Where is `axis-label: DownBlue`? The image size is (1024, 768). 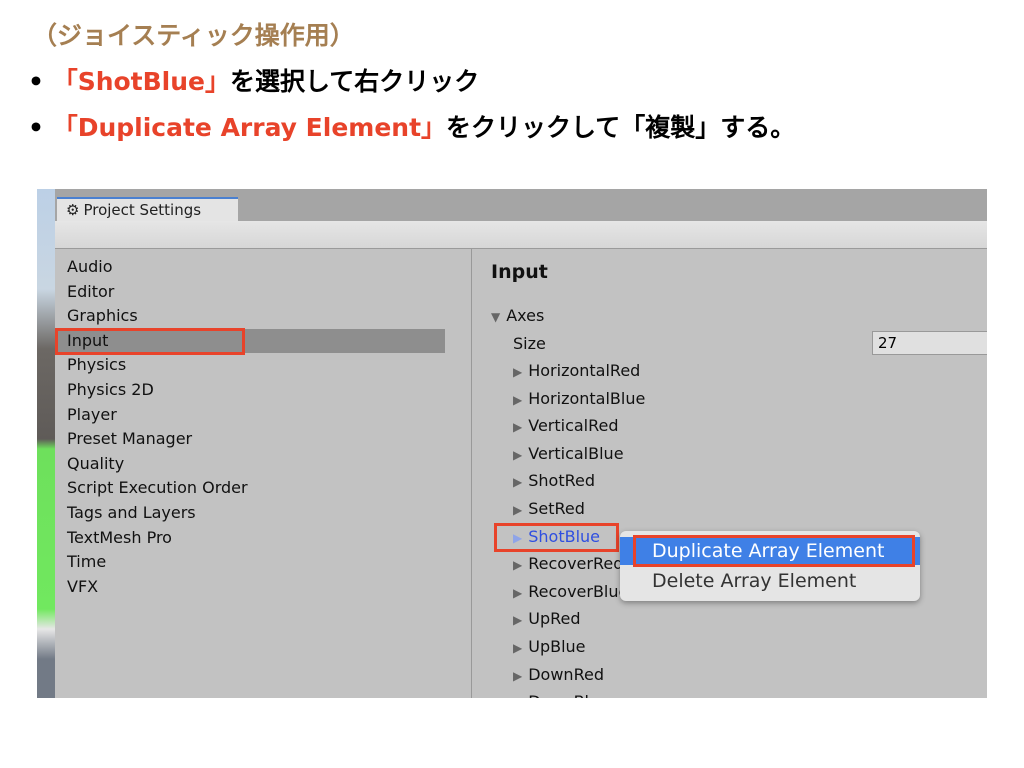
axis-label: DownBlue is located at coordinates (568, 695).